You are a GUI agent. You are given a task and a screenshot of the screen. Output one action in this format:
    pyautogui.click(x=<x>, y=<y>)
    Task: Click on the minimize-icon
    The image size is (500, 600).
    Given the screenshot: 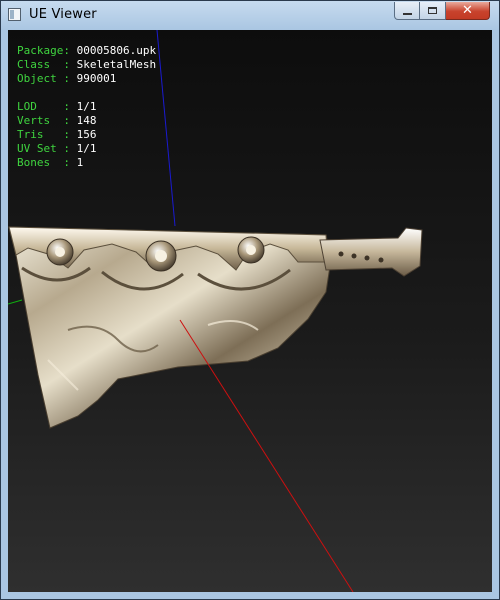 What is the action you would take?
    pyautogui.click(x=407, y=13)
    